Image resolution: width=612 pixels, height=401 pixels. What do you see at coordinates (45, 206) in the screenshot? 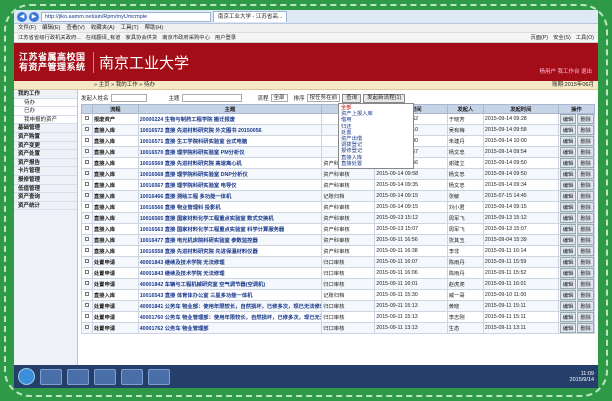
I see `sidebar-item: 资产统计` at bounding box center [45, 206].